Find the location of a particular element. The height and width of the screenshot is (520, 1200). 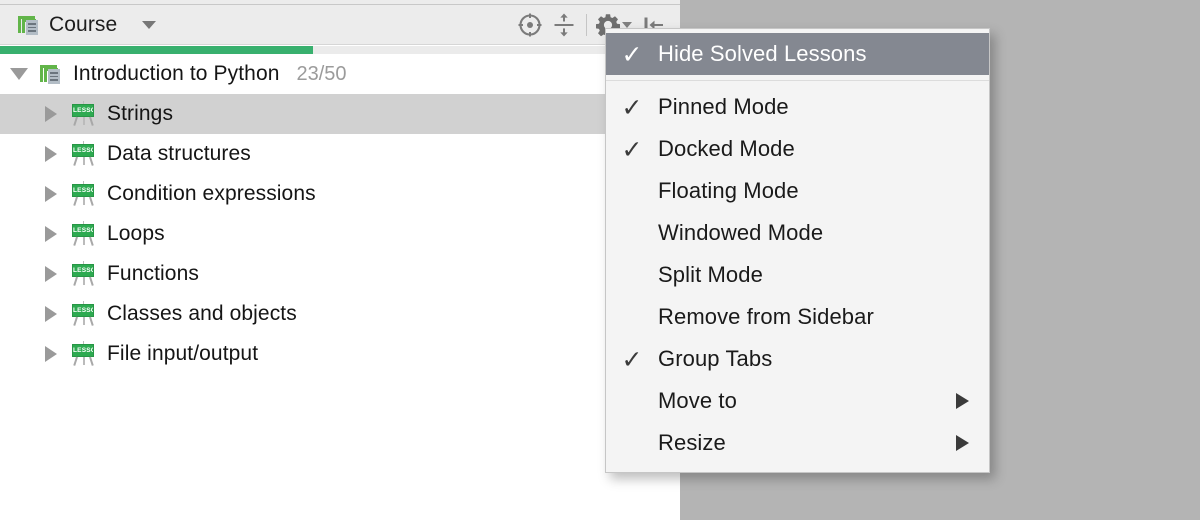

menu-item-label: Floating Mode is located at coordinates (728, 190).